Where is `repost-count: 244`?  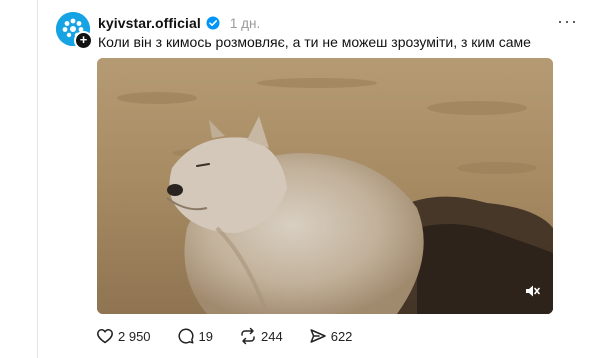 repost-count: 244 is located at coordinates (272, 336).